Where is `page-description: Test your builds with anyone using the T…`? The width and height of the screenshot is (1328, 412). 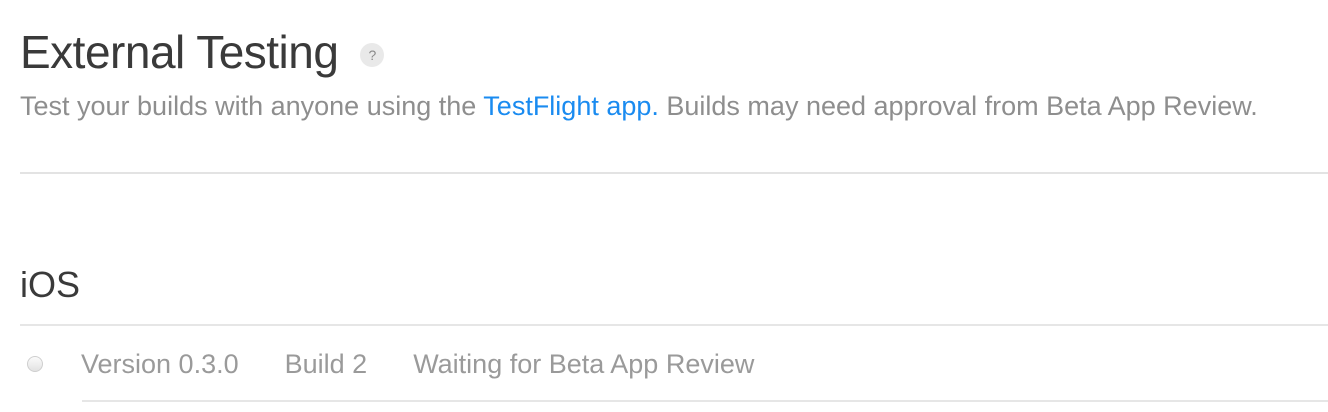
page-description: Test your builds with anyone using the T… is located at coordinates (639, 106).